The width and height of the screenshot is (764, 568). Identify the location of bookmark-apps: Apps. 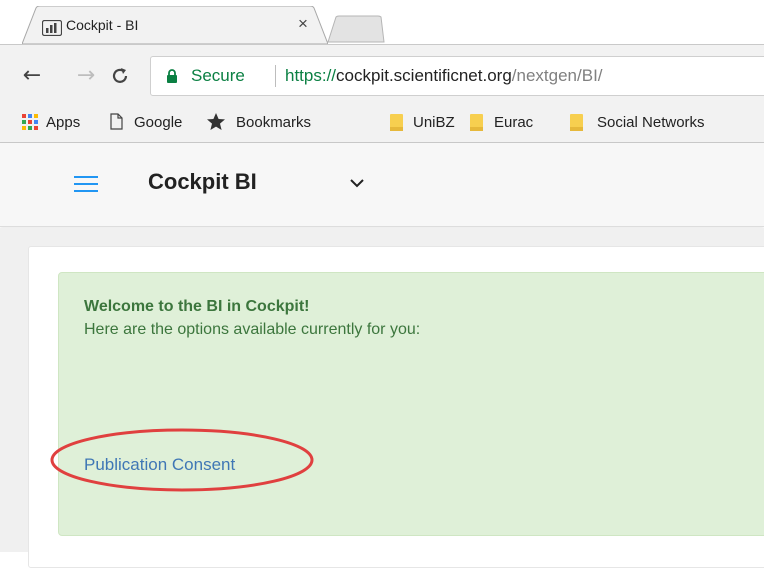
(63, 122).